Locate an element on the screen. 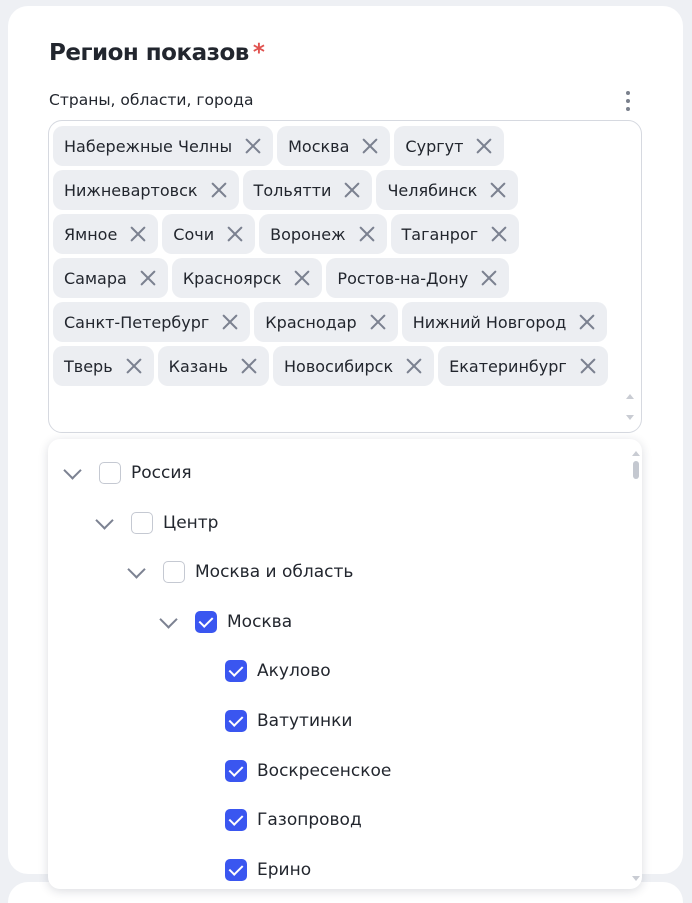  region-tag-label: Тольятти is located at coordinates (292, 190).